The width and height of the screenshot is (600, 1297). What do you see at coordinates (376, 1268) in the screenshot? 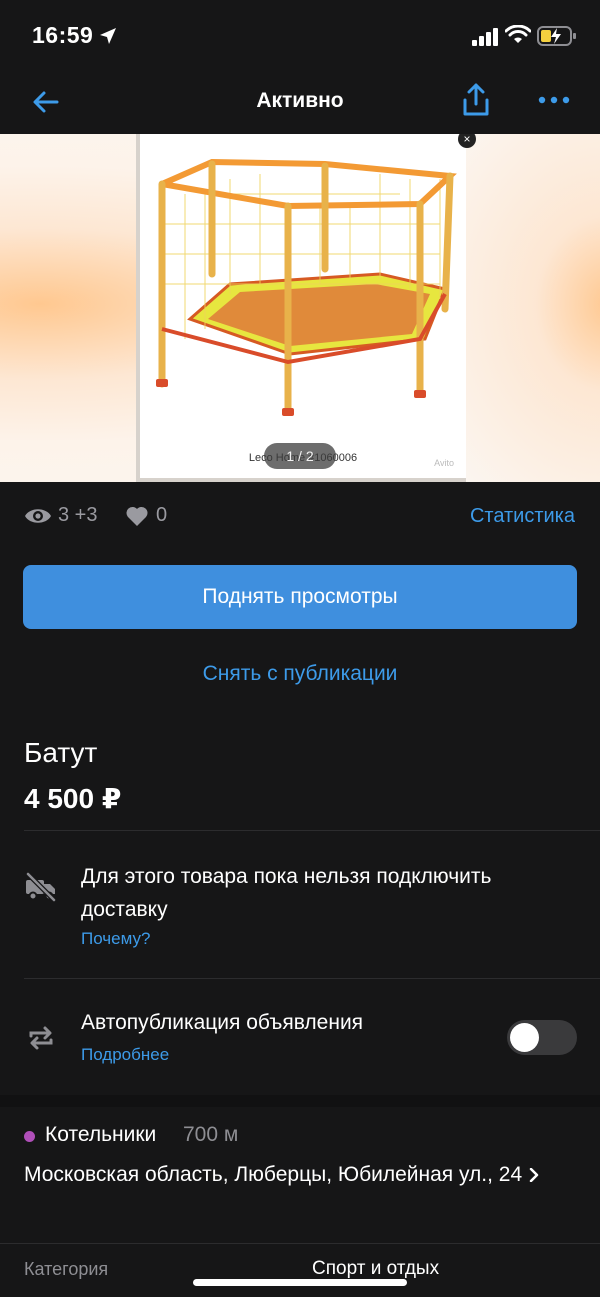
I see `detail-value-category: Спорт и отдых` at bounding box center [376, 1268].